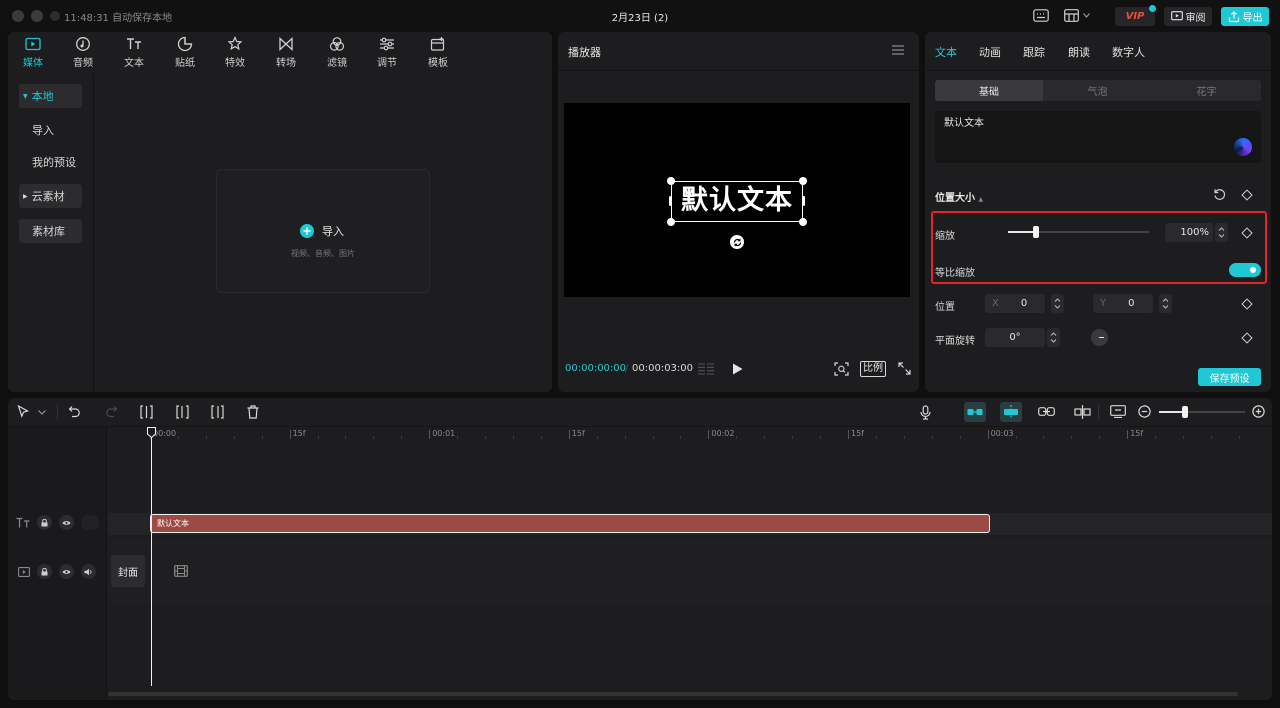 This screenshot has height=708, width=1280. What do you see at coordinates (286, 53) in the screenshot?
I see `tool-transition: 转场` at bounding box center [286, 53].